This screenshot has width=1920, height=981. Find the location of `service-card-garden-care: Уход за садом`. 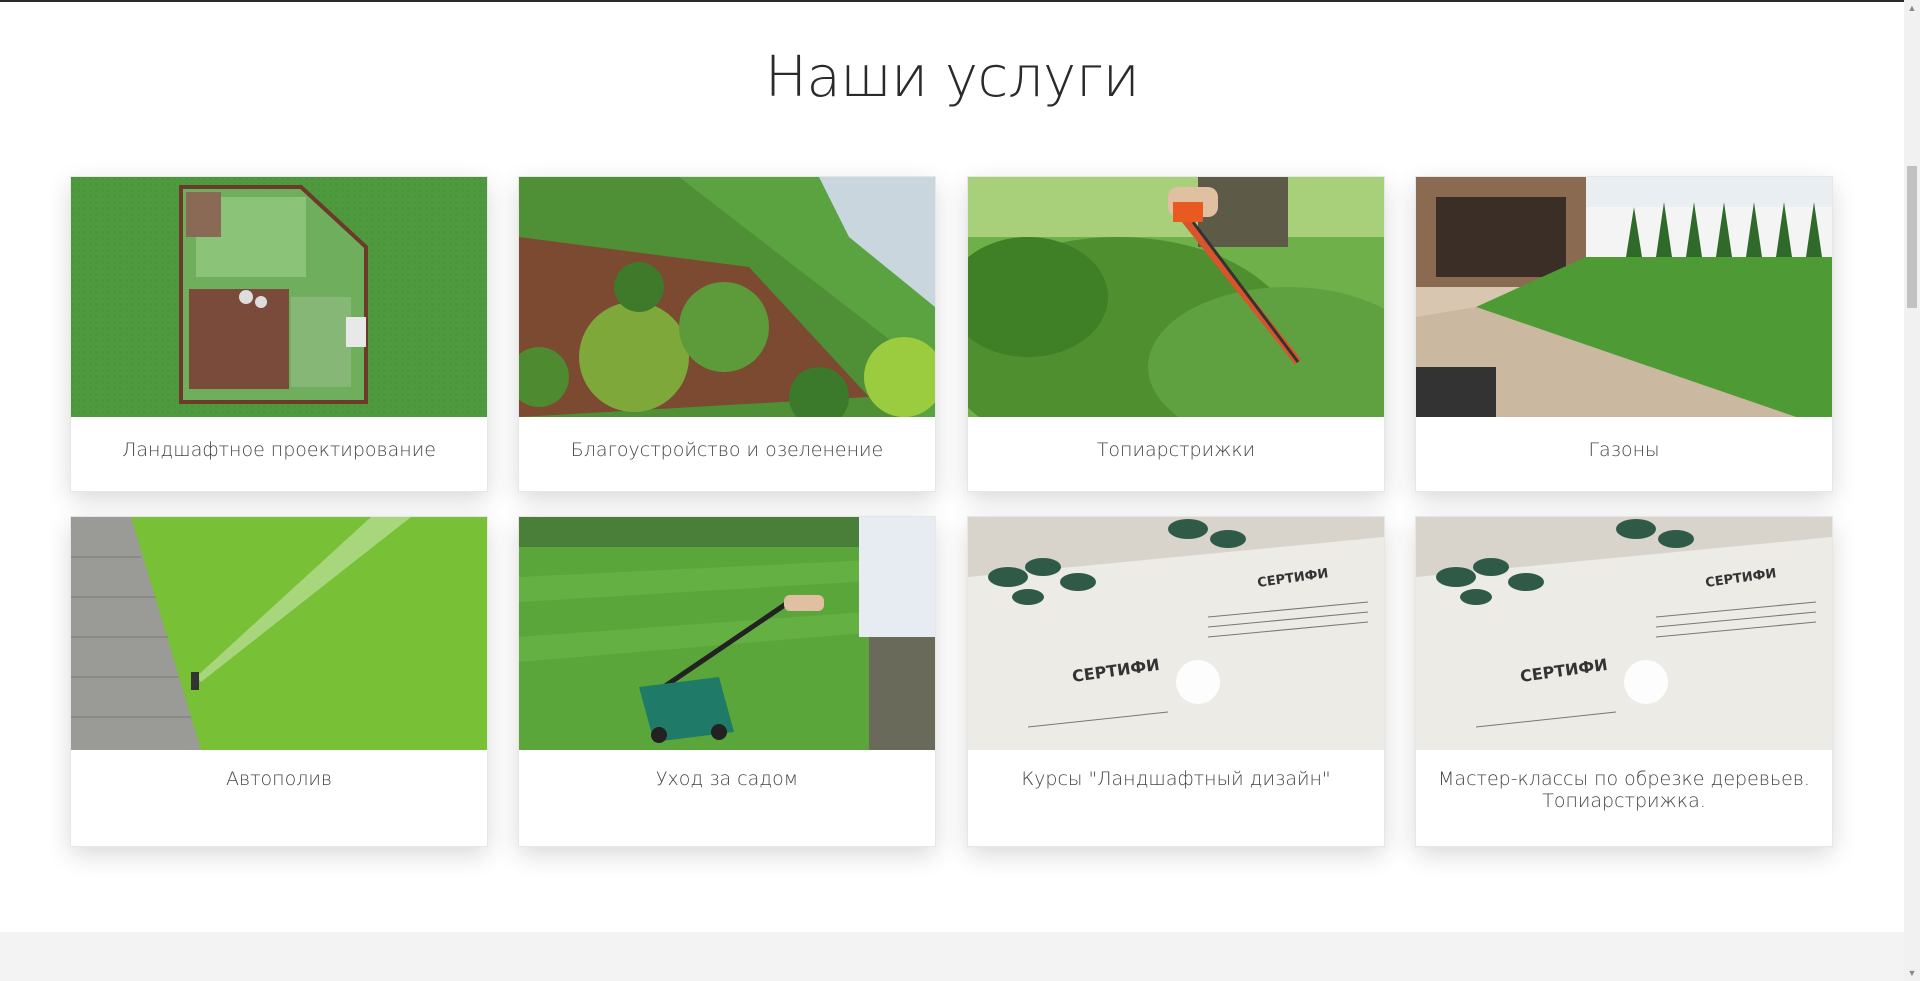

service-card-garden-care: Уход за садом is located at coordinates (727, 681).